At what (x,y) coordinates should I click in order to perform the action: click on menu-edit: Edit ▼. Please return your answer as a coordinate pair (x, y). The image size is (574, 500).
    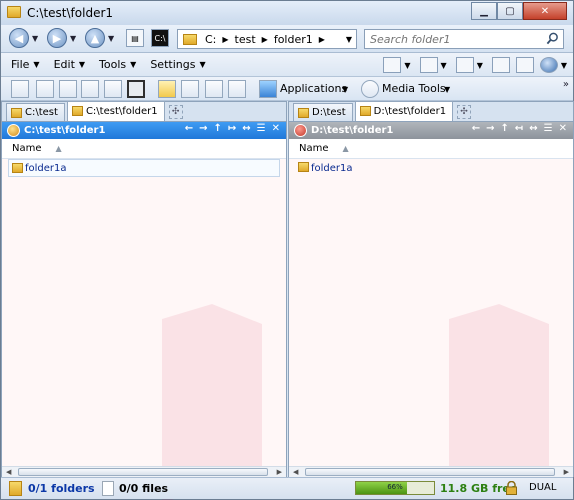
    Looking at the image, I should click on (69, 64).